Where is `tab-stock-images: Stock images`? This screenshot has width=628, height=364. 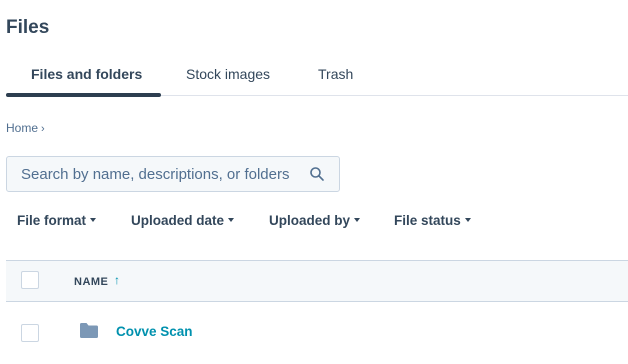
tab-stock-images: Stock images is located at coordinates (228, 74).